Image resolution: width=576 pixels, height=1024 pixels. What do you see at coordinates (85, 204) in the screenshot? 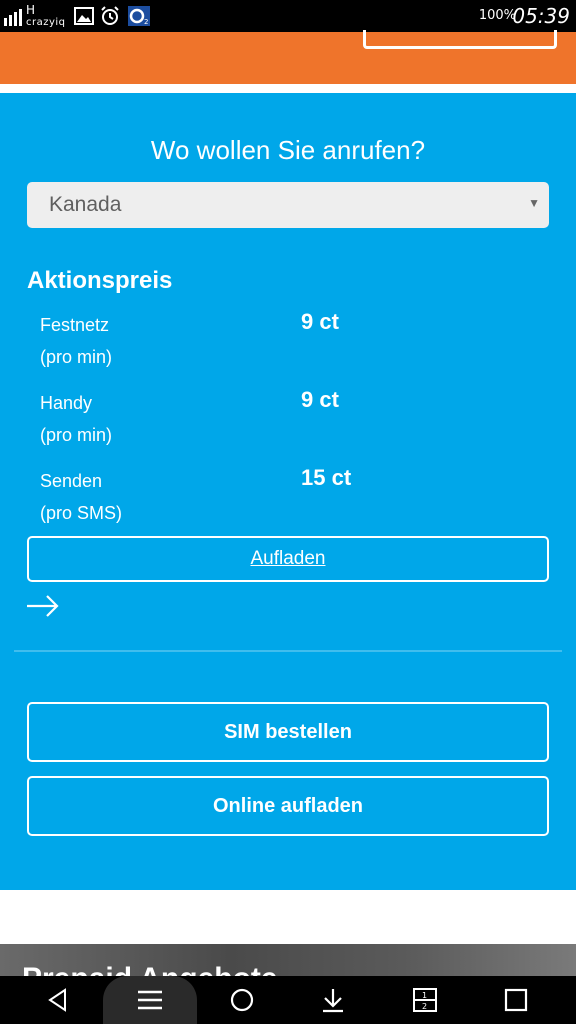
I see `country-select-value: Kanada` at bounding box center [85, 204].